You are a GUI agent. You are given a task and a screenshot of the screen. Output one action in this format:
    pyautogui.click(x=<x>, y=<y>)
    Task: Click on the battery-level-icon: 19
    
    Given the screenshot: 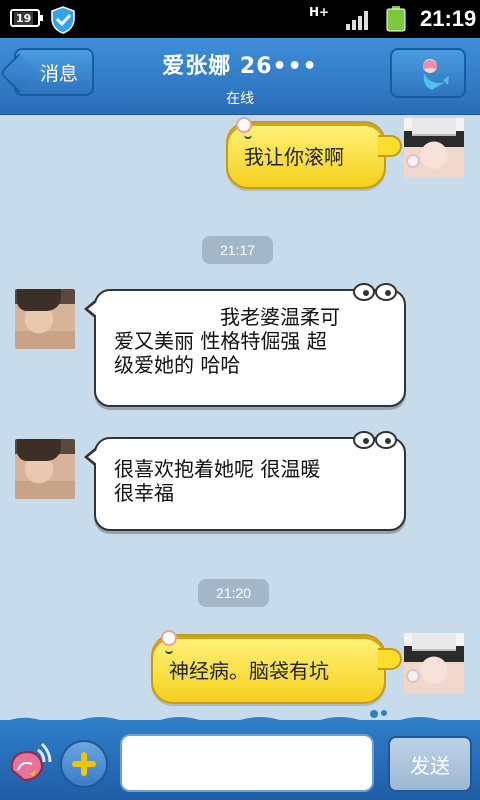 What is the action you would take?
    pyautogui.click(x=26, y=18)
    